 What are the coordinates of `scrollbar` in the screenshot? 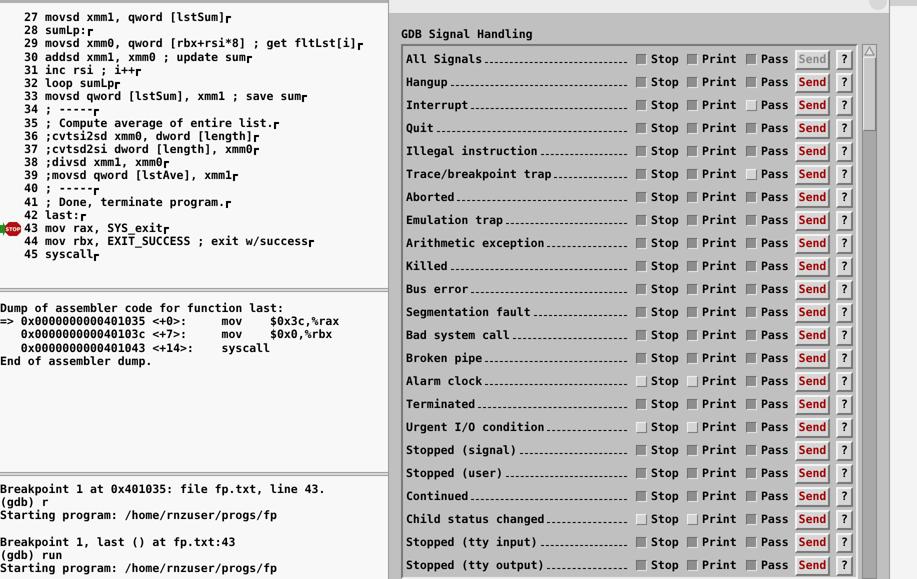 It's located at (869, 311).